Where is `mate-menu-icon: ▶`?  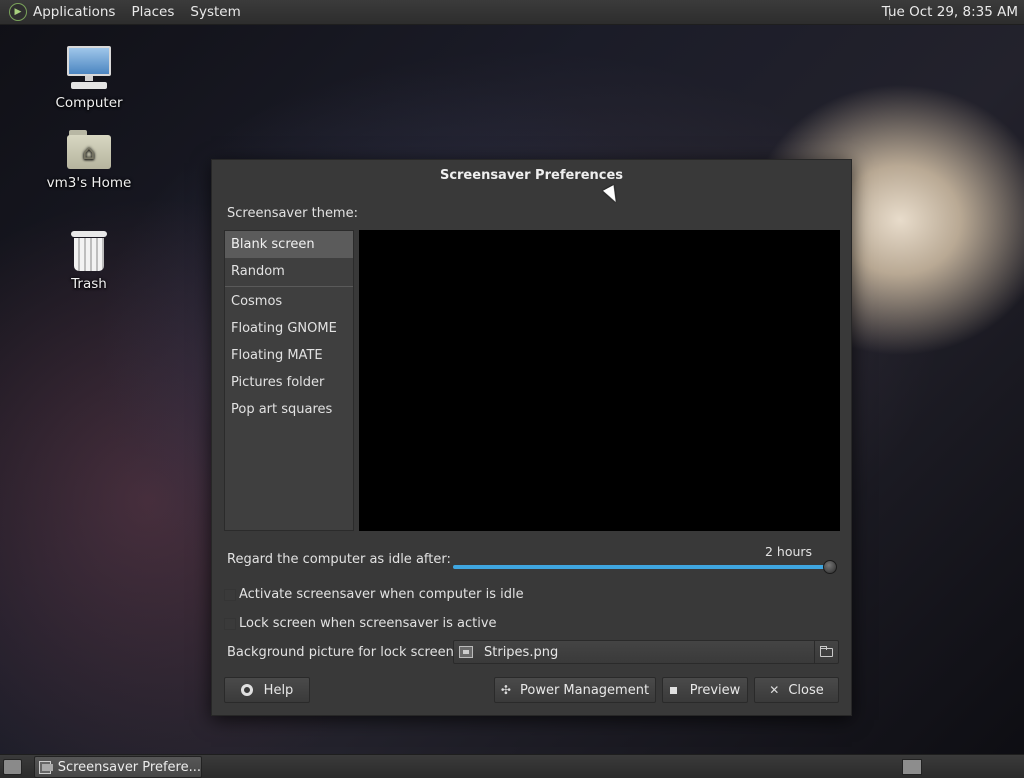
mate-menu-icon: ▶ is located at coordinates (18, 12).